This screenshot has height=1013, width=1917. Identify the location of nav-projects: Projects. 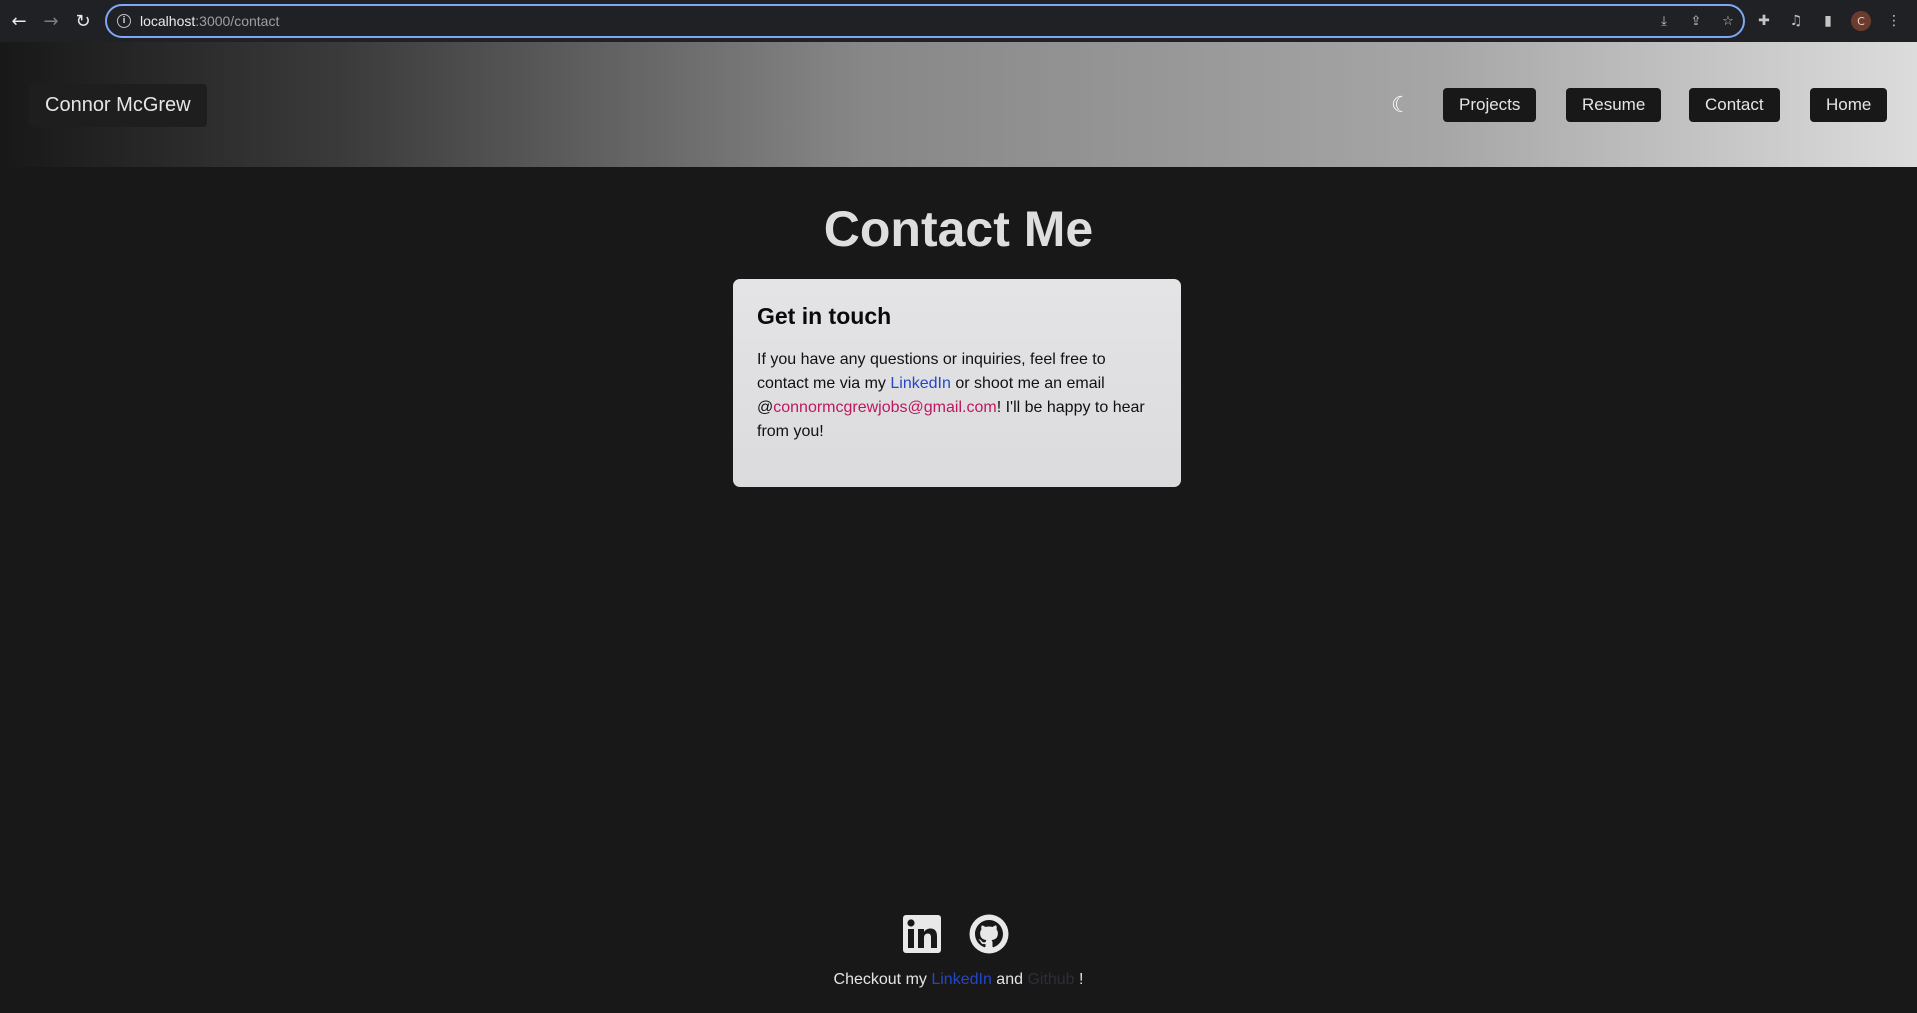
(1490, 105).